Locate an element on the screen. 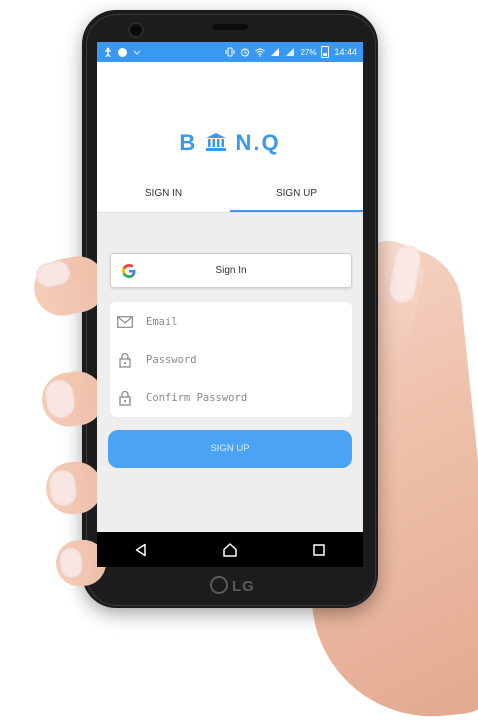 The image size is (478, 728). sign-up-button: SIGN UP is located at coordinates (230, 449).